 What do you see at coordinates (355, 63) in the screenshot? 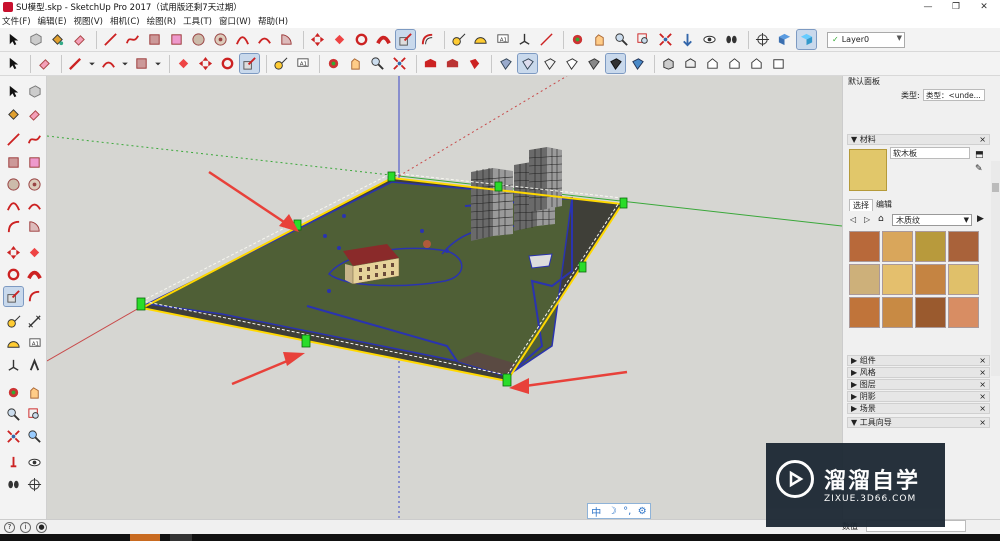
I see `pan-icon` at bounding box center [355, 63].